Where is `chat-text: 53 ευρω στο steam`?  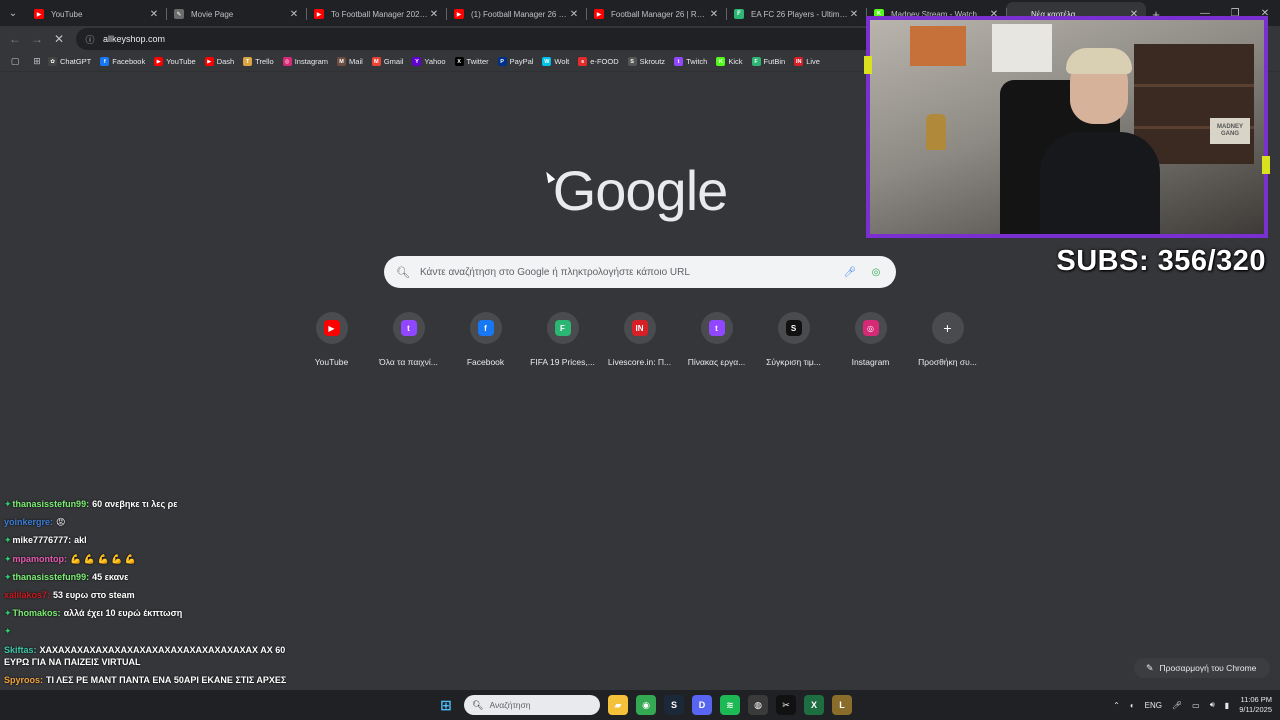
chat-text: 53 ευρω στο steam is located at coordinates (94, 594).